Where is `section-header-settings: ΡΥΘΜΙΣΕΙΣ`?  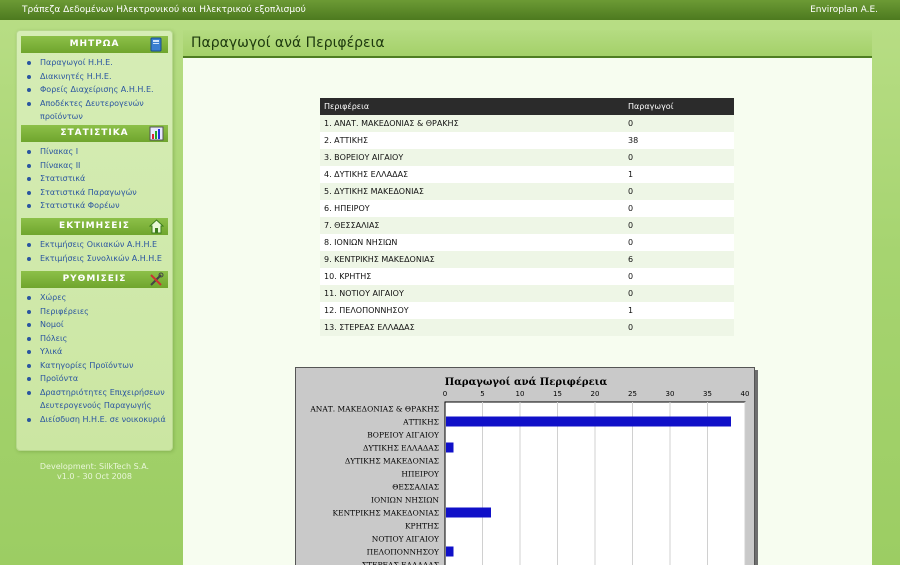 section-header-settings: ΡΥΘΜΙΣΕΙΣ is located at coordinates (94, 279).